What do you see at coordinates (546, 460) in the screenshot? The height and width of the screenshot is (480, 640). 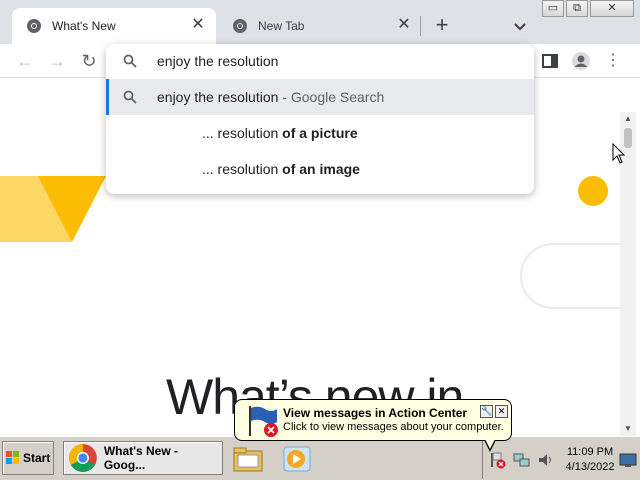 I see `volume-icon` at bounding box center [546, 460].